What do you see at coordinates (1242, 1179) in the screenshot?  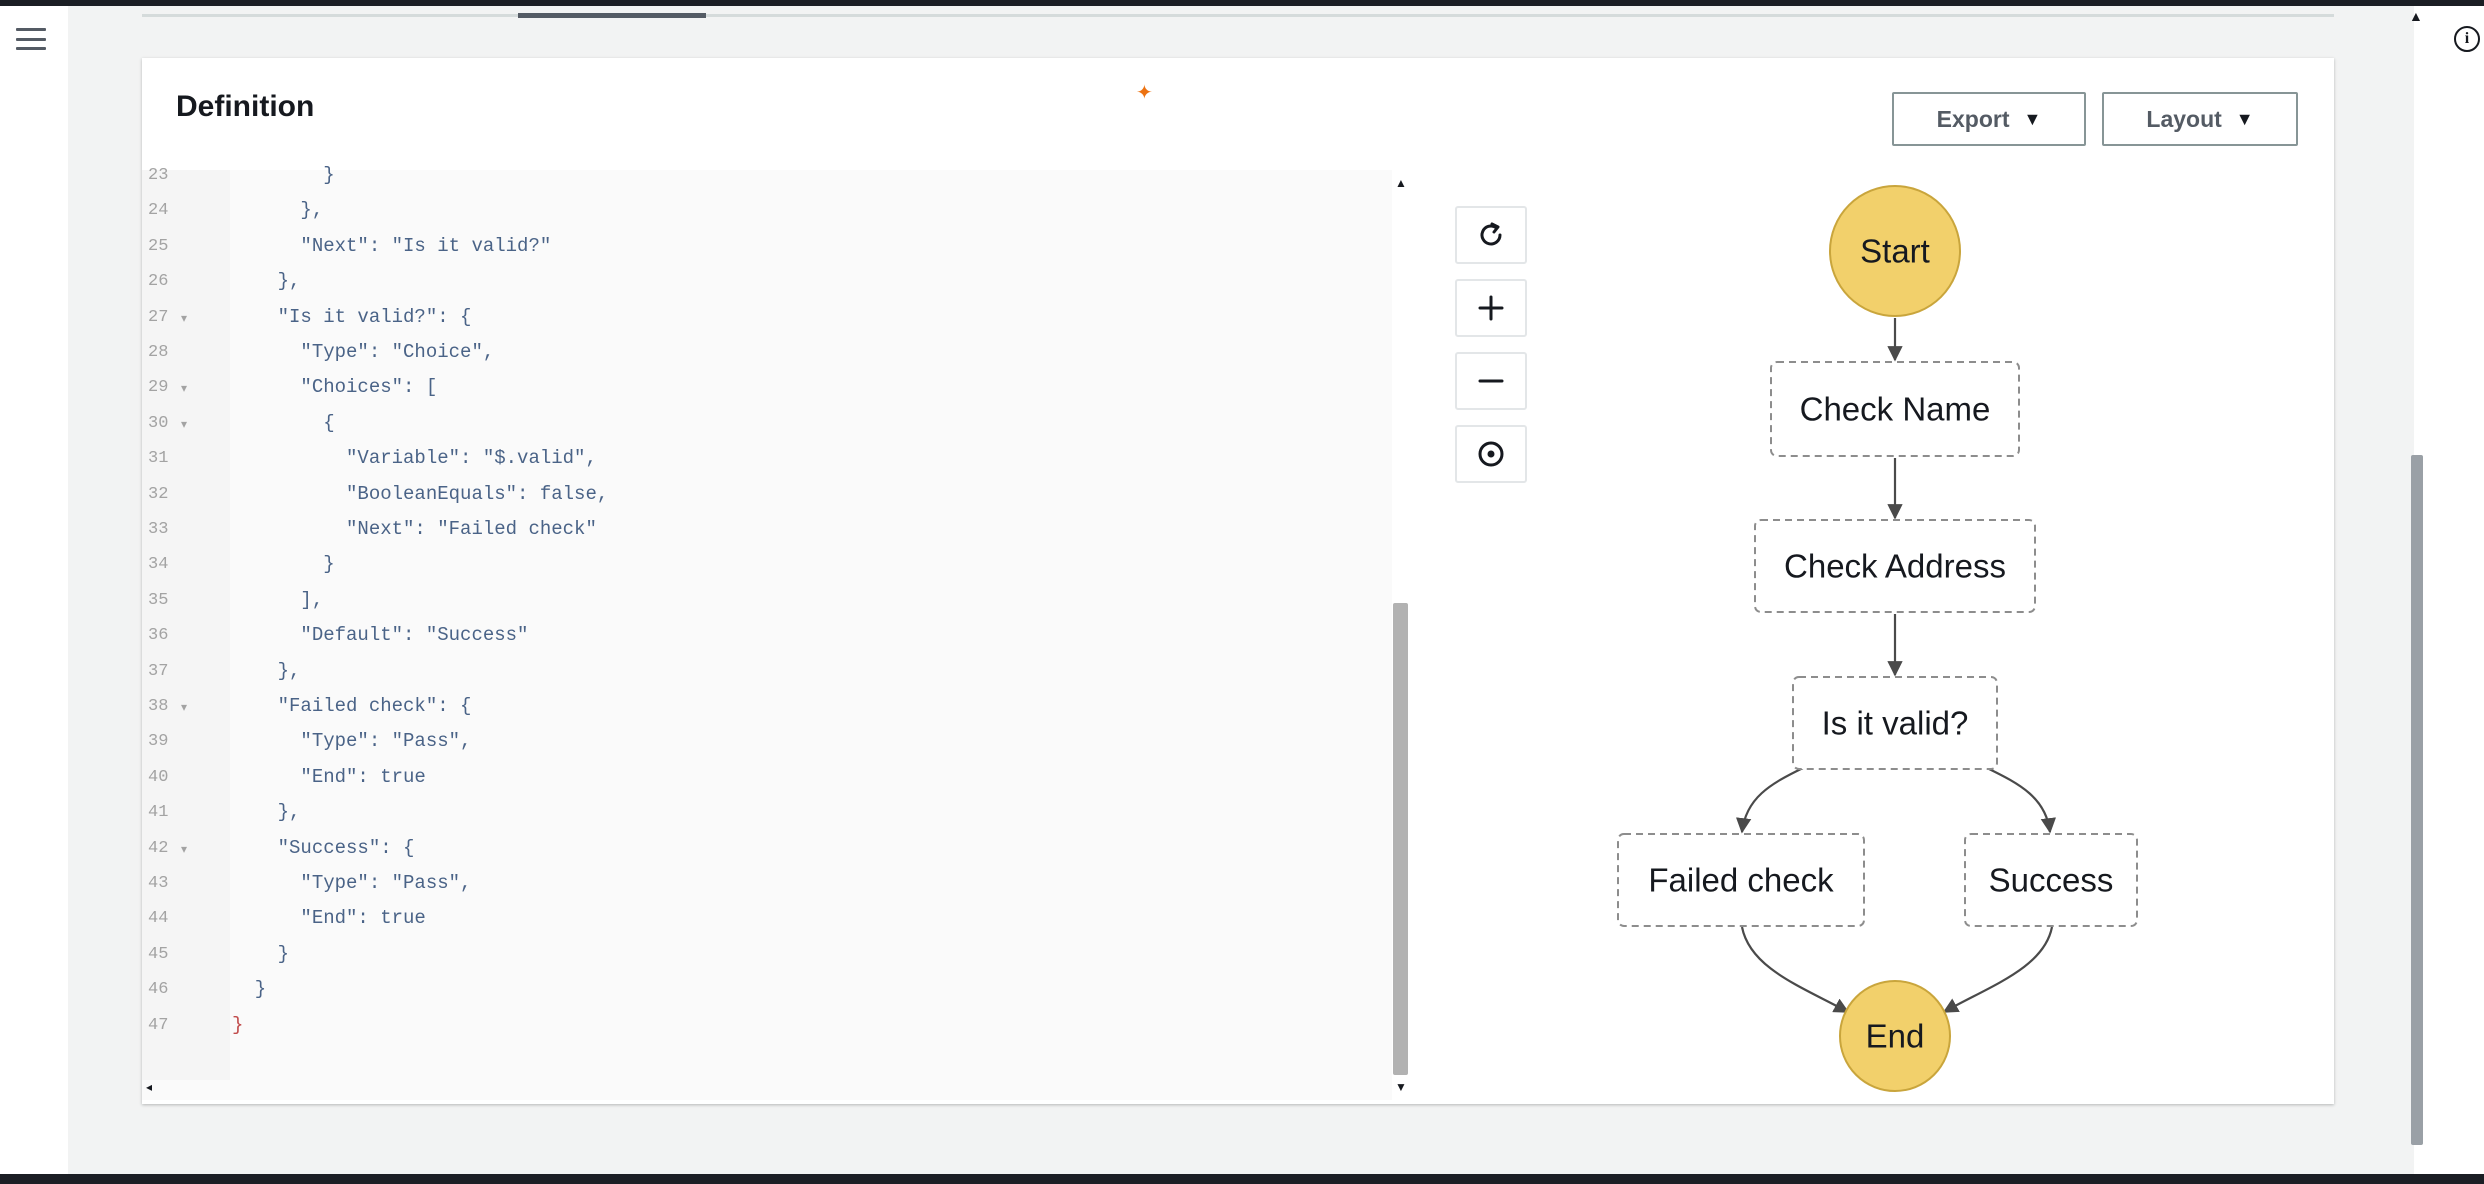 I see `bottom-bar` at bounding box center [1242, 1179].